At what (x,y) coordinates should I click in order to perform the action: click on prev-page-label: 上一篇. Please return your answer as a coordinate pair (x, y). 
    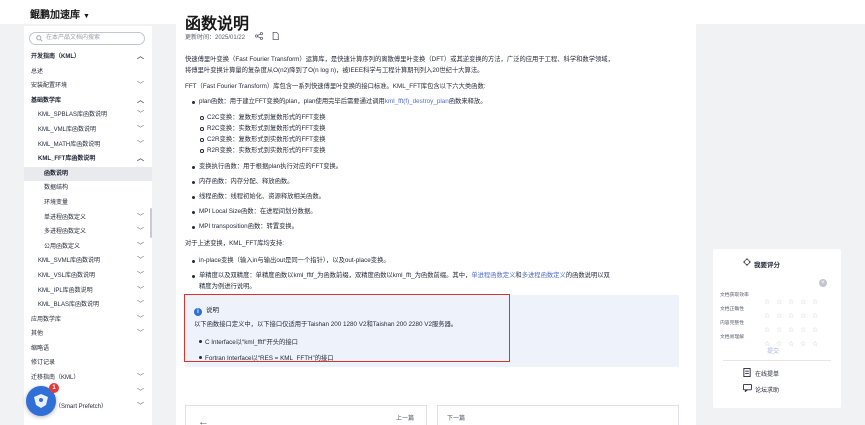
    Looking at the image, I should click on (404, 419).